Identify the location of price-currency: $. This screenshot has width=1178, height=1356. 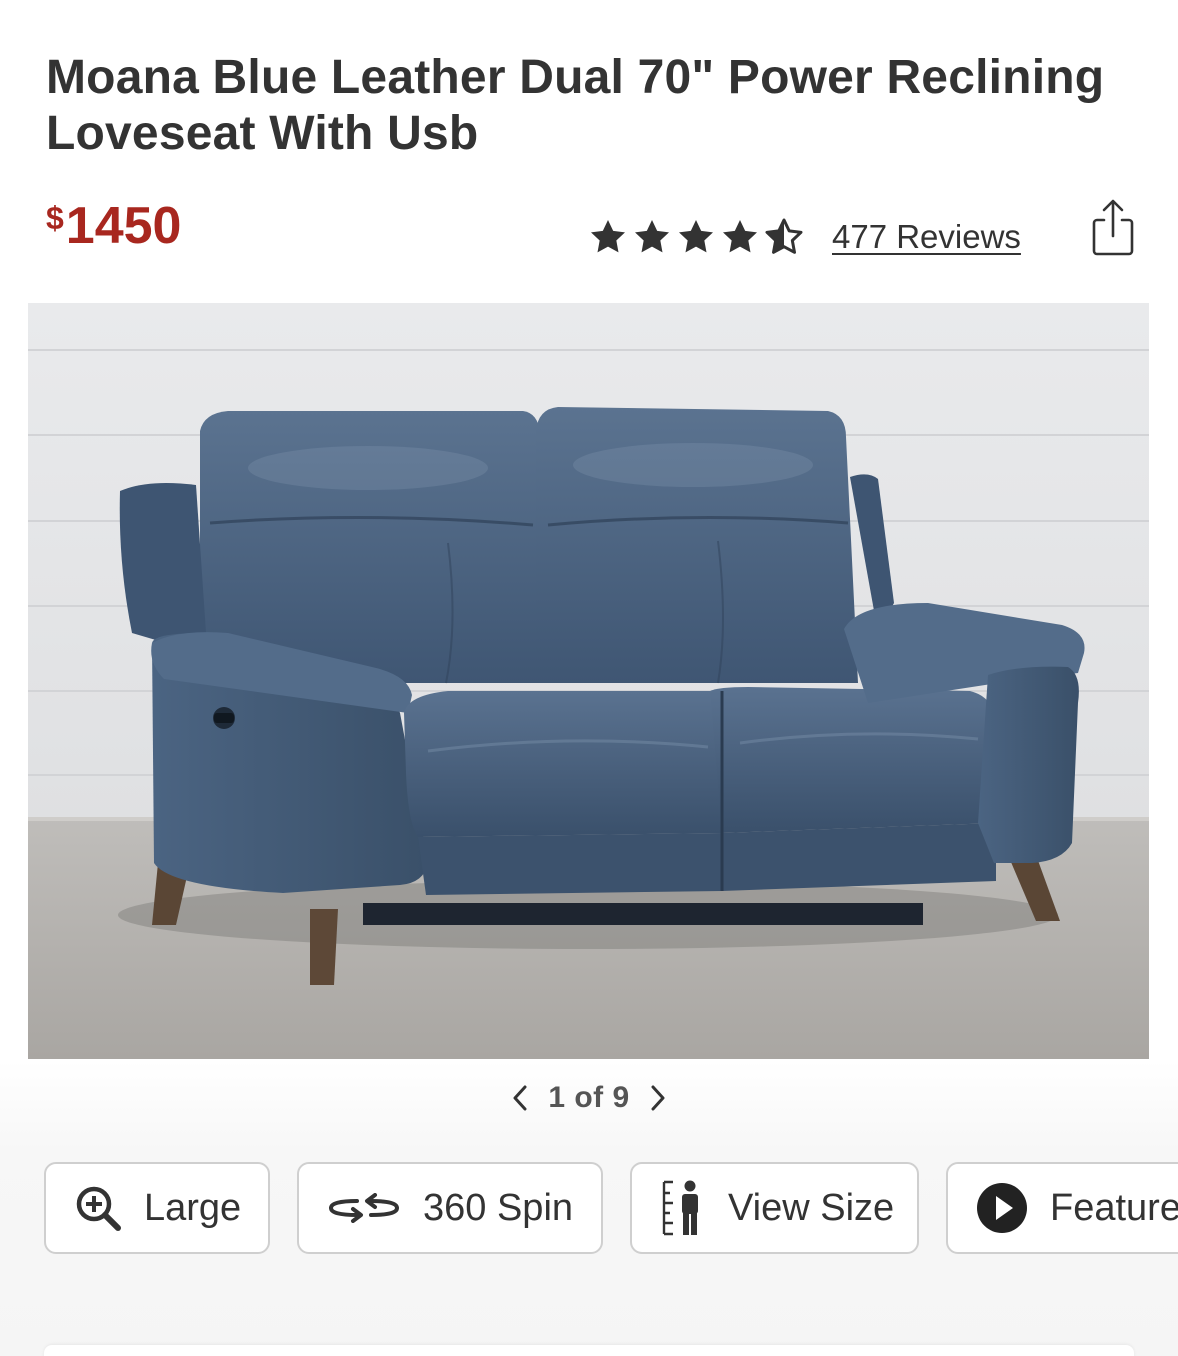
(55, 218).